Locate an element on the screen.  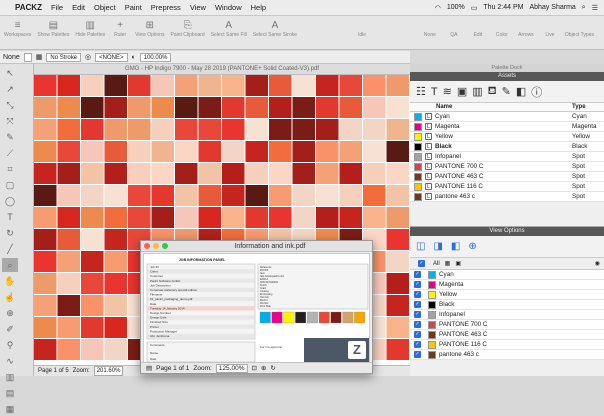
preview-icon: ◧ is located at coordinates (455, 246).